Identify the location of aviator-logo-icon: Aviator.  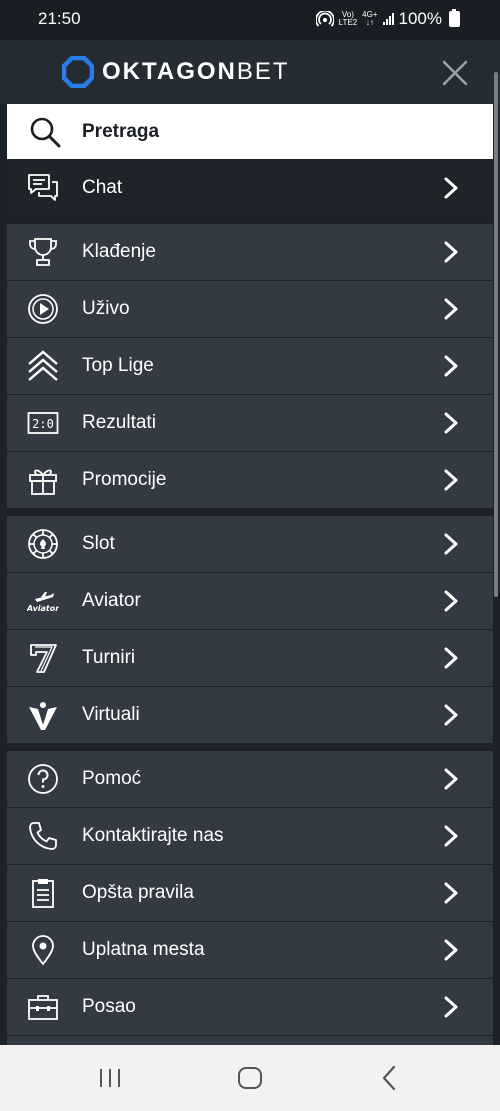
(43, 602).